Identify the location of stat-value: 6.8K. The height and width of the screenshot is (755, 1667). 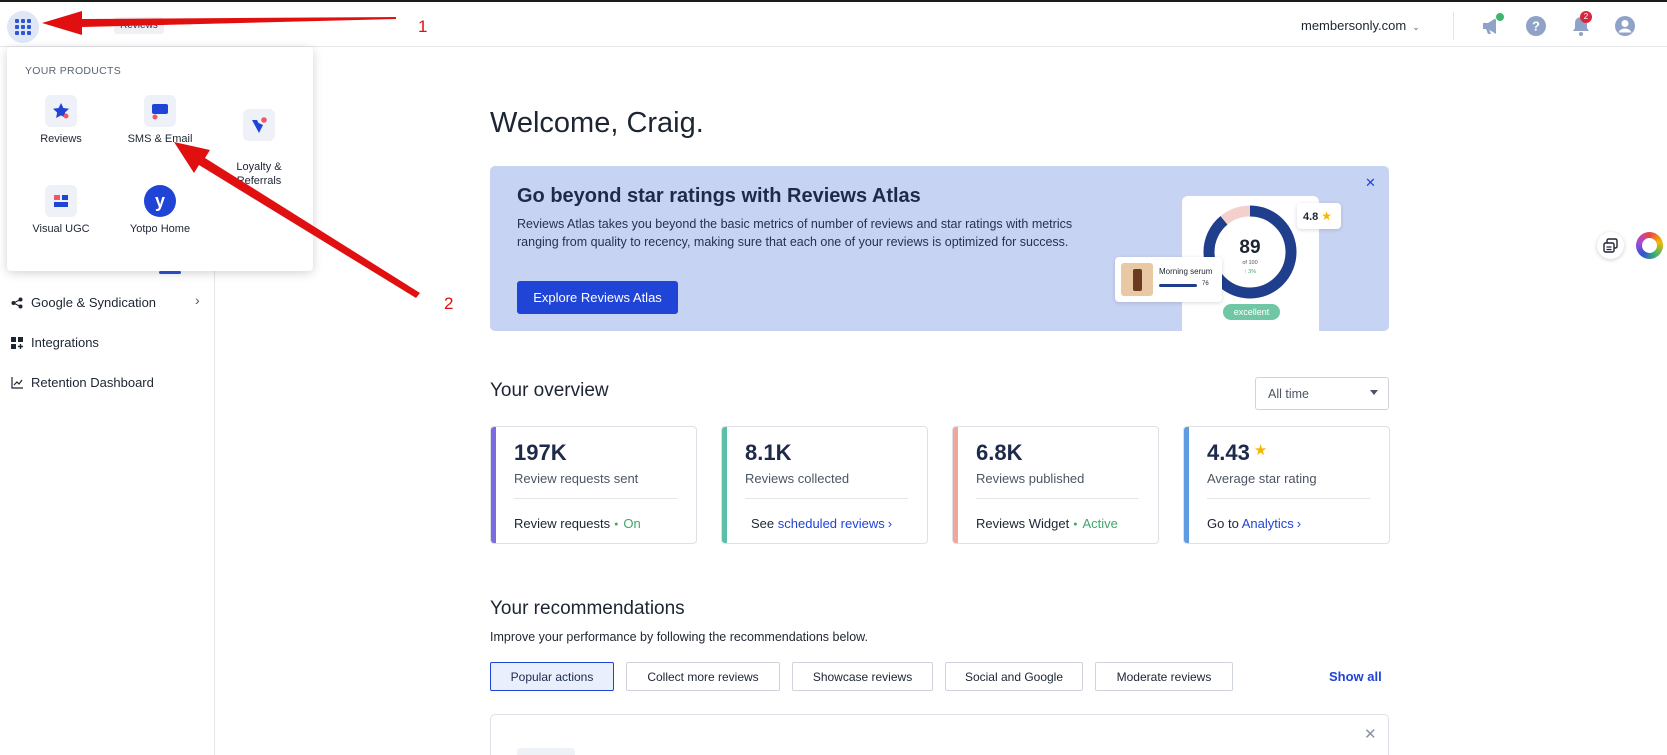
(999, 452).